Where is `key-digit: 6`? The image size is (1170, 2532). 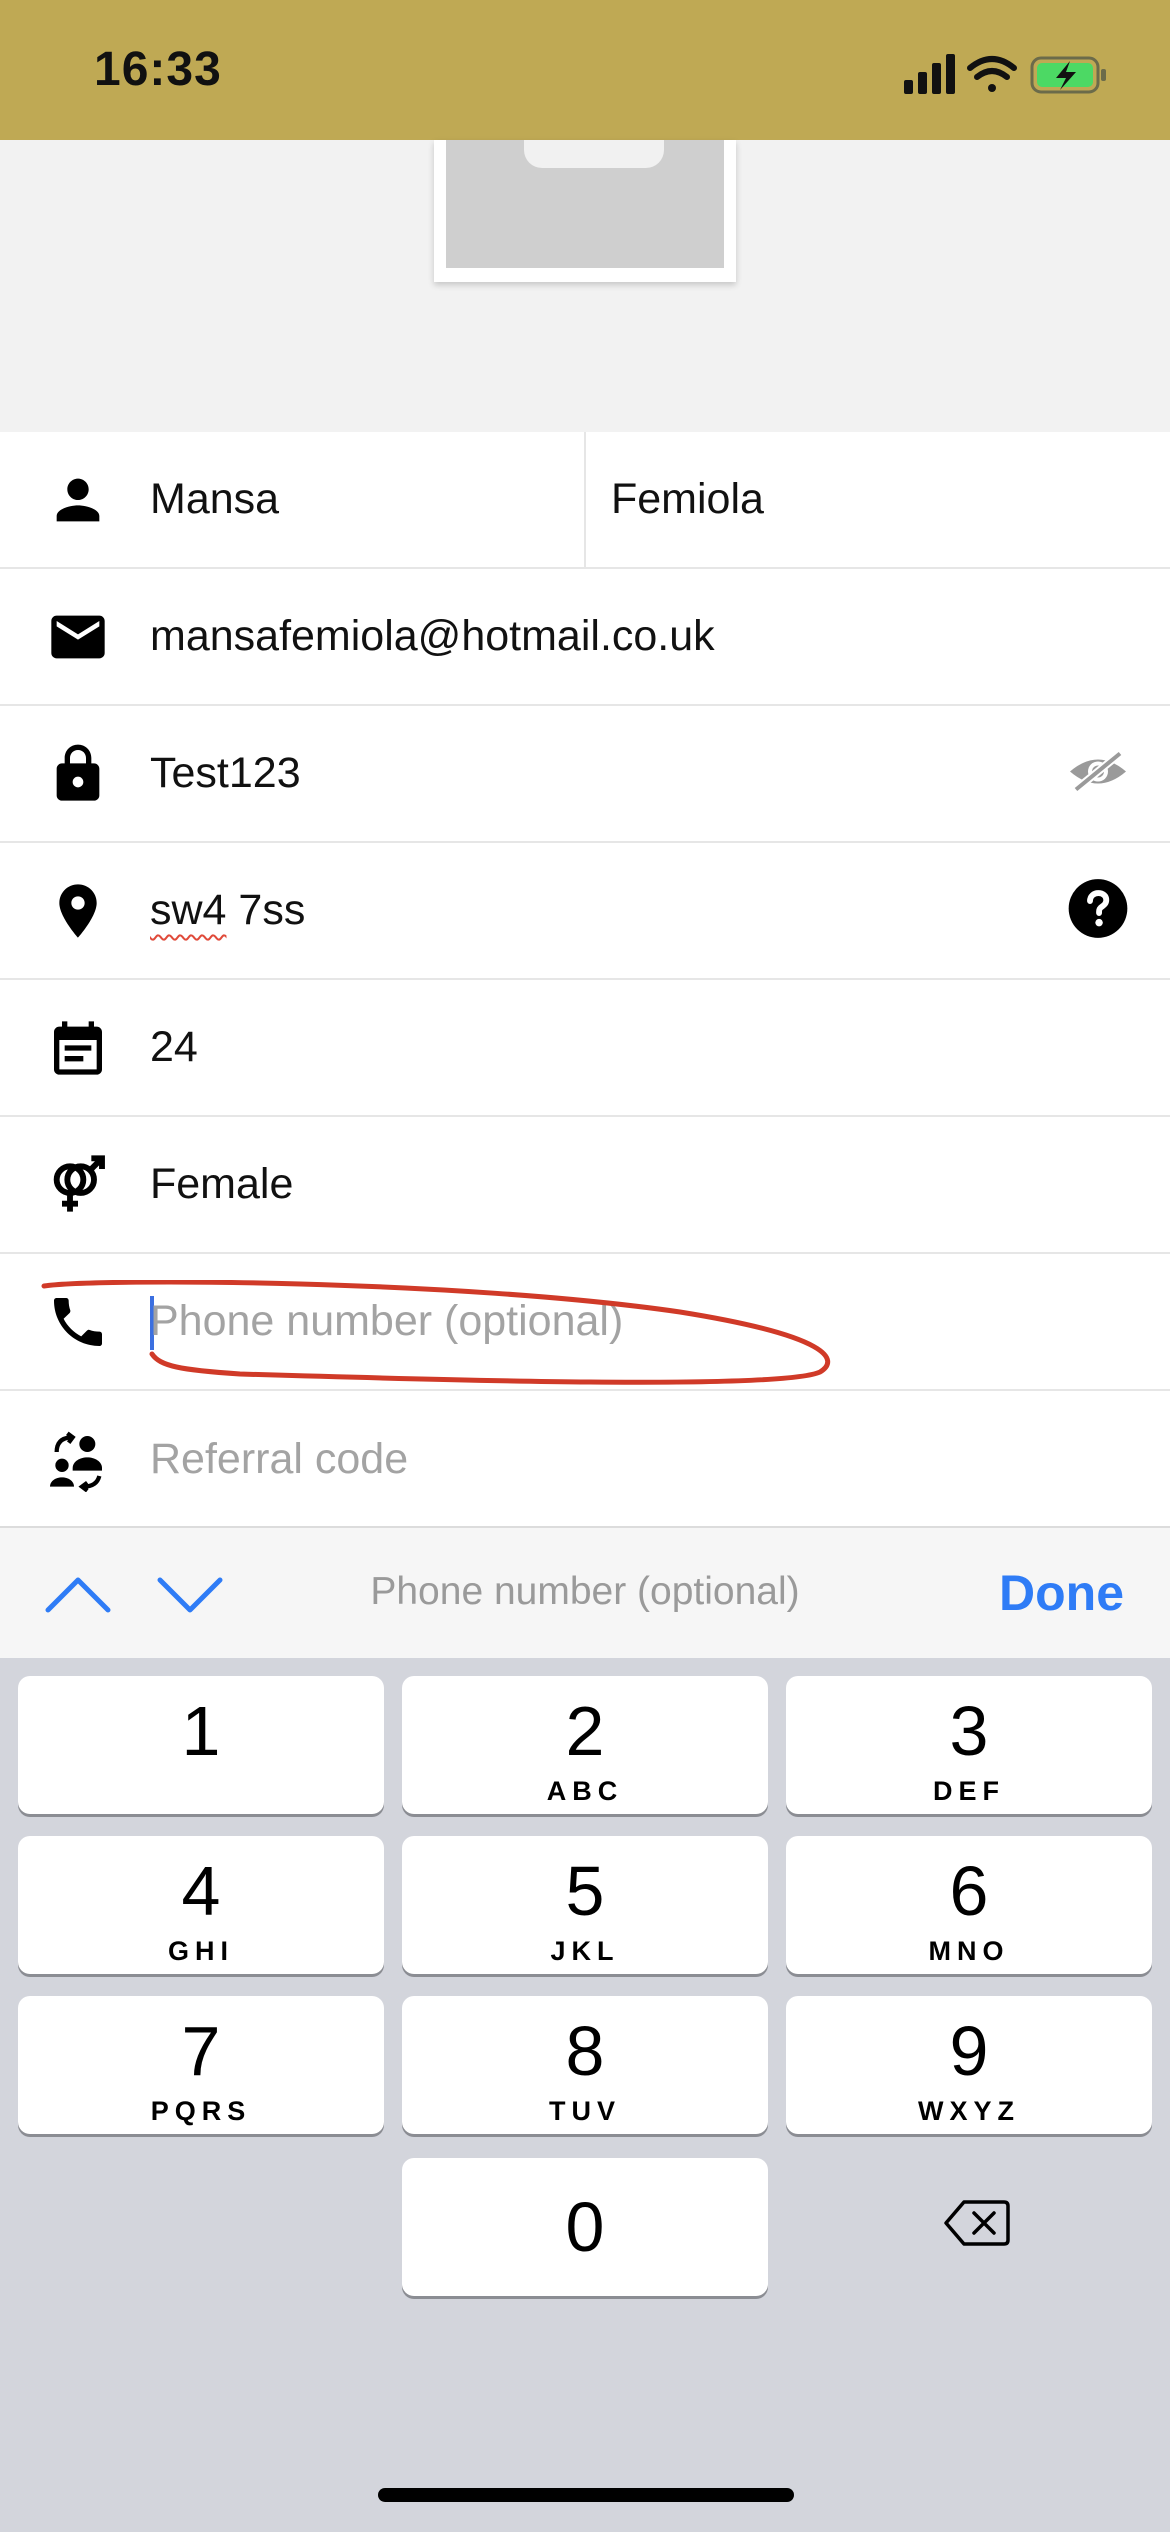
key-digit: 6 is located at coordinates (969, 1891).